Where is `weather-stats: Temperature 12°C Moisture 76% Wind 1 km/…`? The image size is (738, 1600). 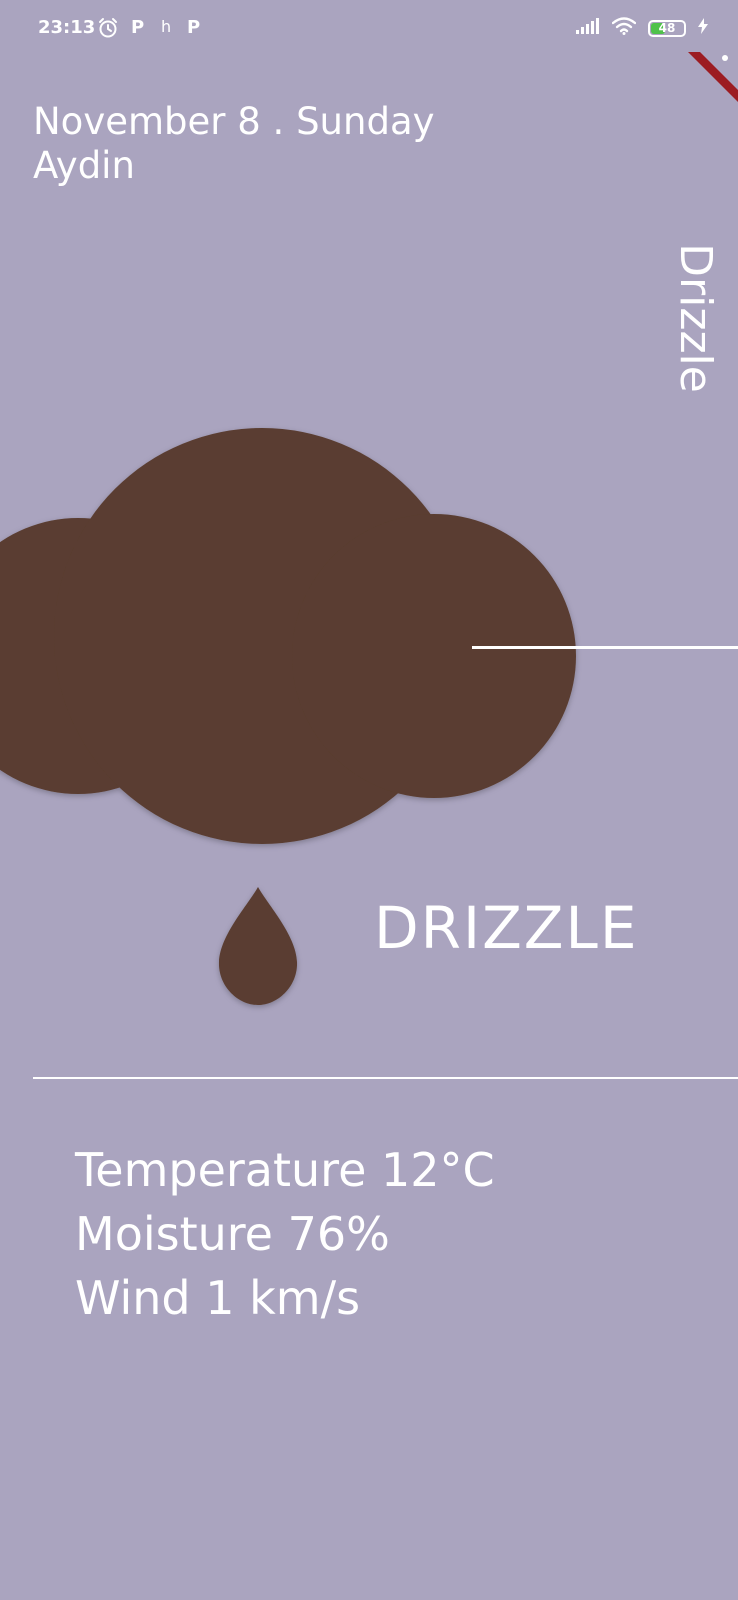
weather-stats: Temperature 12°C Moisture 76% Wind 1 km/… is located at coordinates (285, 1234).